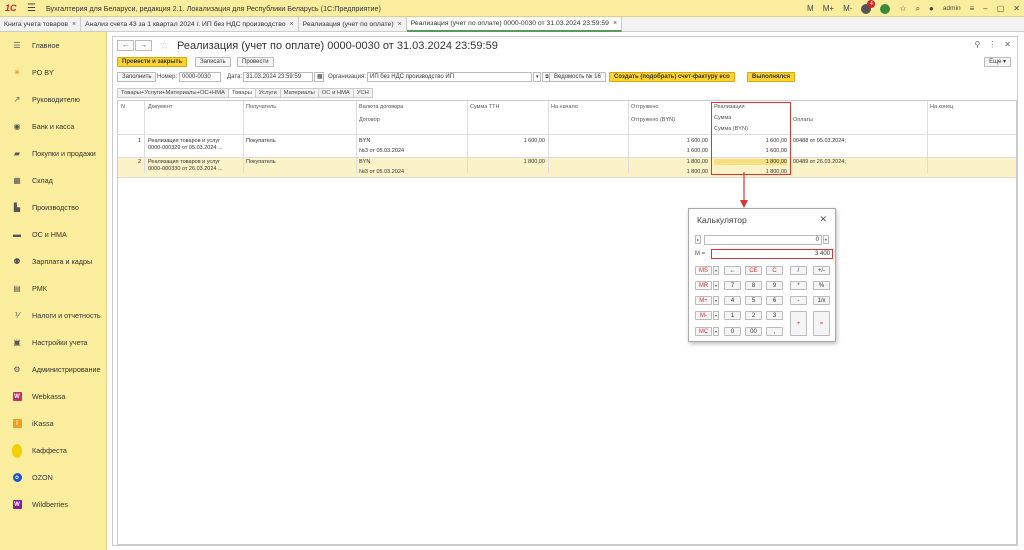 This screenshot has height=550, width=1024. What do you see at coordinates (821, 323) in the screenshot?
I see `calc-key-equals: =` at bounding box center [821, 323].